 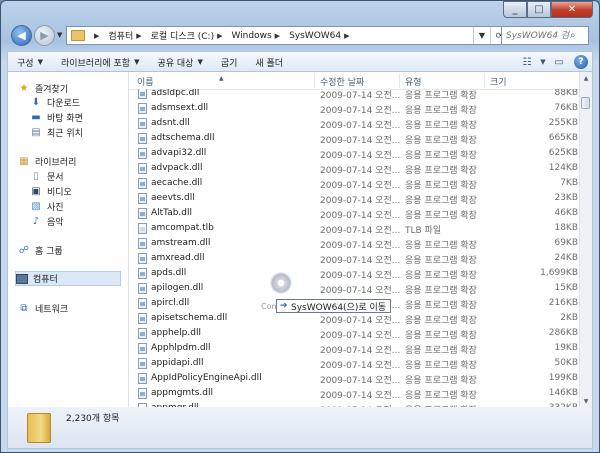 What do you see at coordinates (139, 35) in the screenshot?
I see `chevron-right-icon: ▶` at bounding box center [139, 35].